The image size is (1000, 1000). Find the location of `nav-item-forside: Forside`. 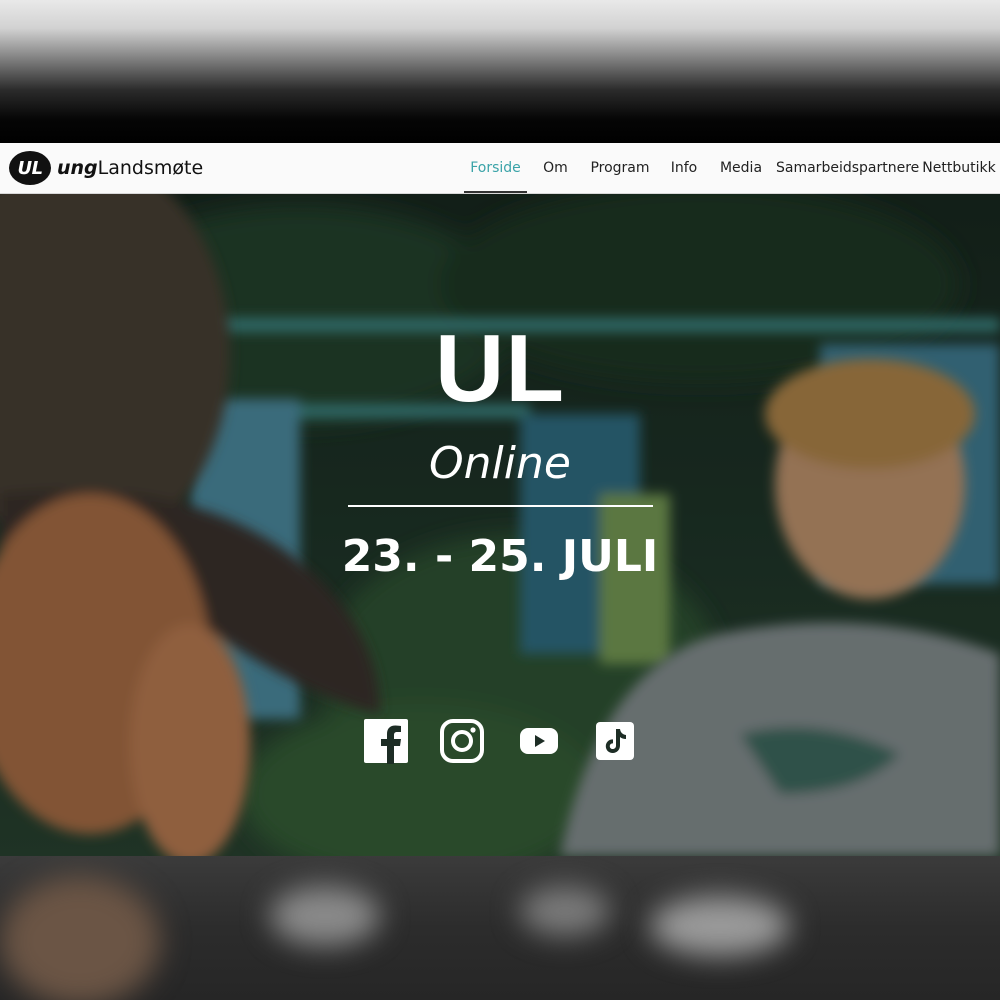

nav-item-forside: Forside is located at coordinates (495, 168).